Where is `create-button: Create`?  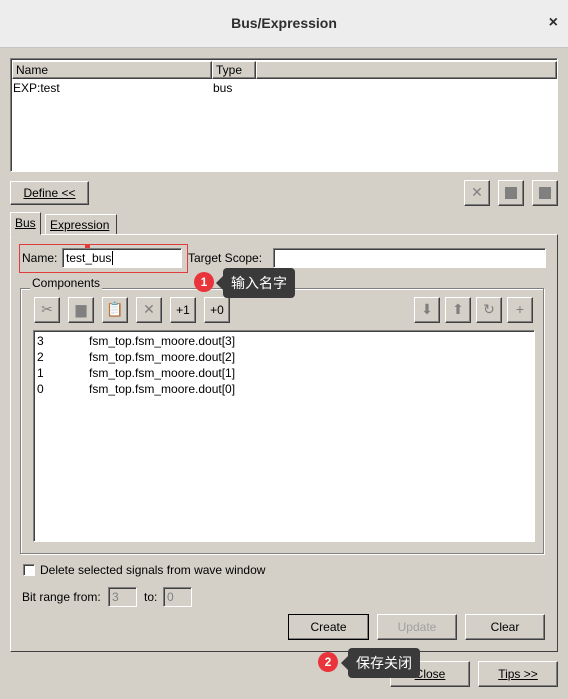
create-button: Create is located at coordinates (328, 627).